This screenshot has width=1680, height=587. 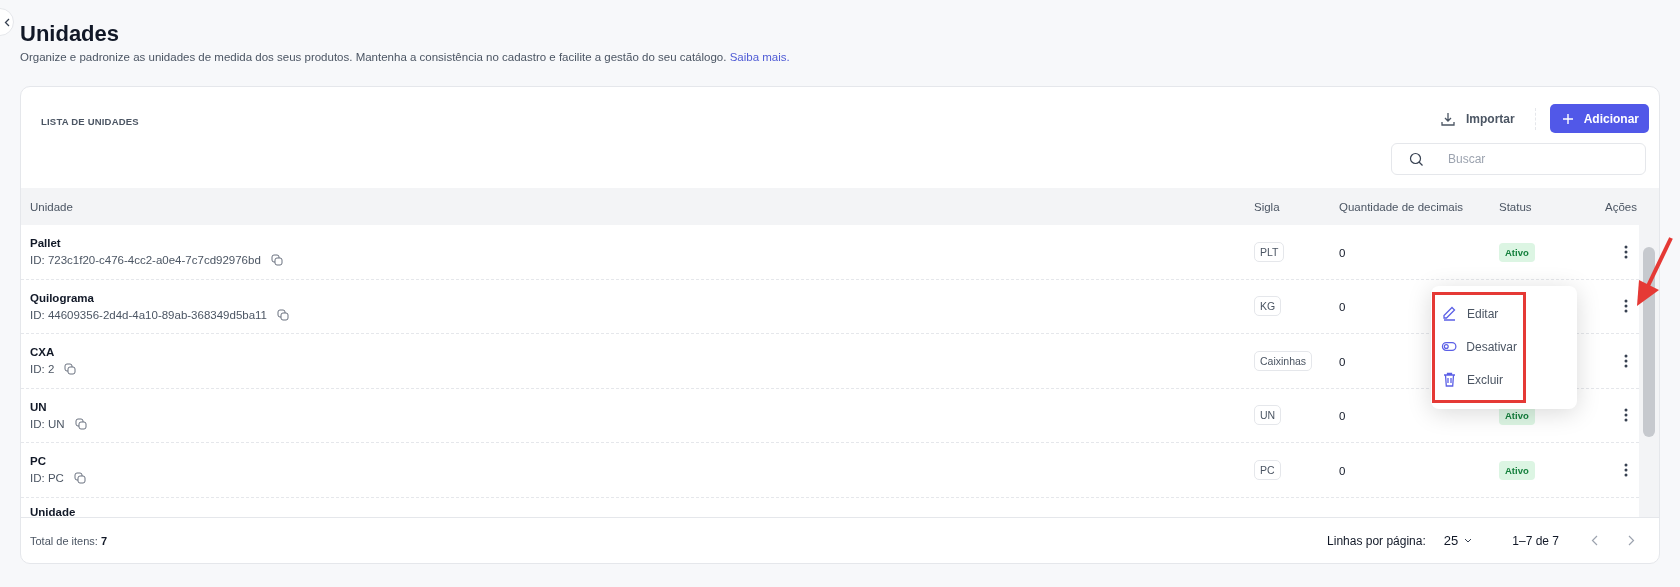 I want to click on pointer-arrow, so click(x=1654, y=272).